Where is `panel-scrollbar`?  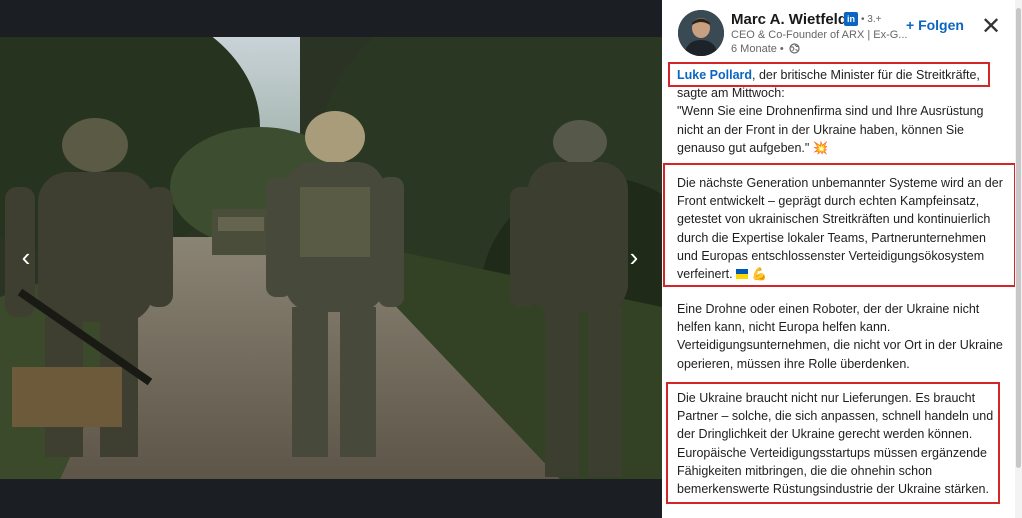
panel-scrollbar is located at coordinates (1018, 259).